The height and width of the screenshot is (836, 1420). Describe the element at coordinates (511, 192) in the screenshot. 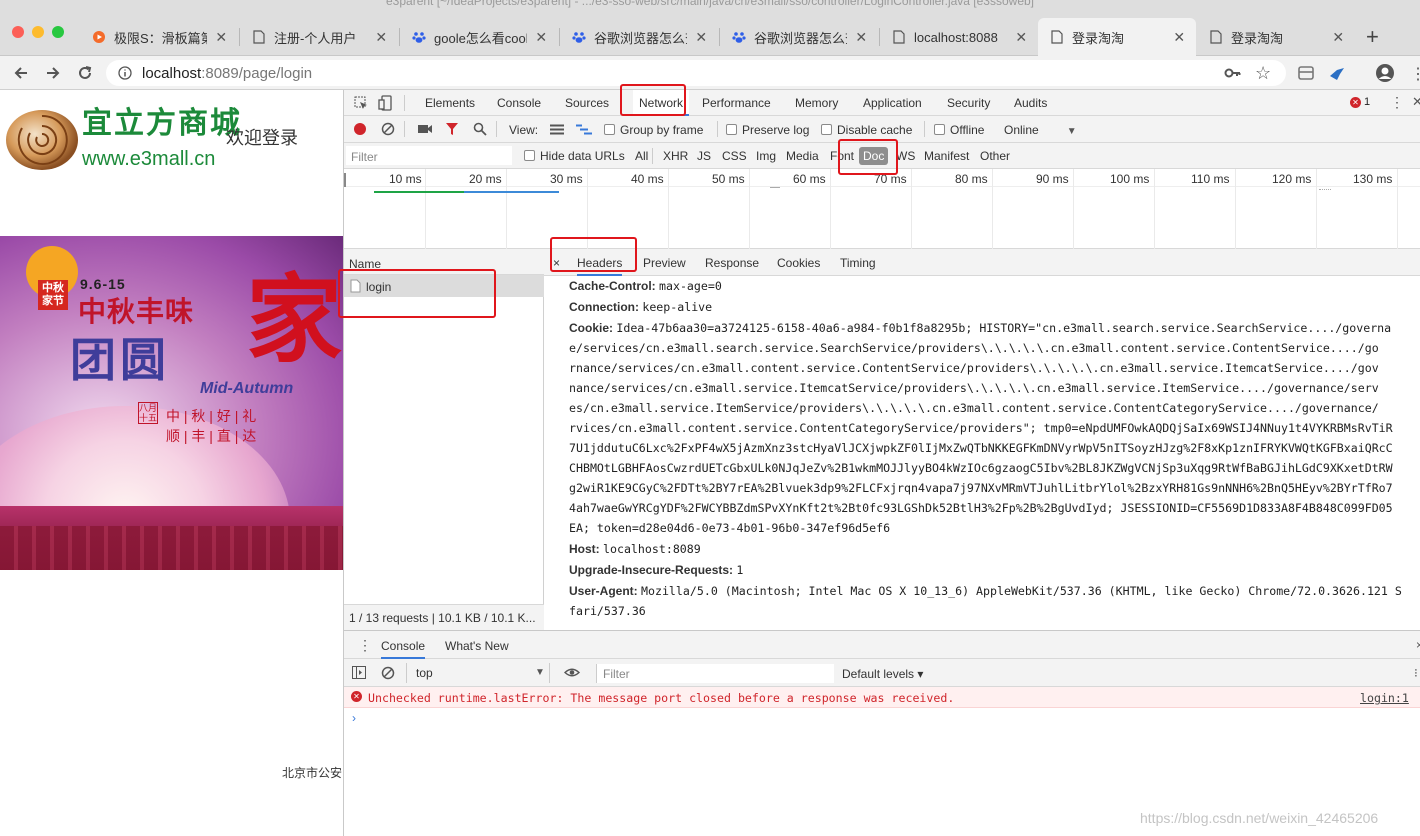

I see `timeline-bar-download` at that location.